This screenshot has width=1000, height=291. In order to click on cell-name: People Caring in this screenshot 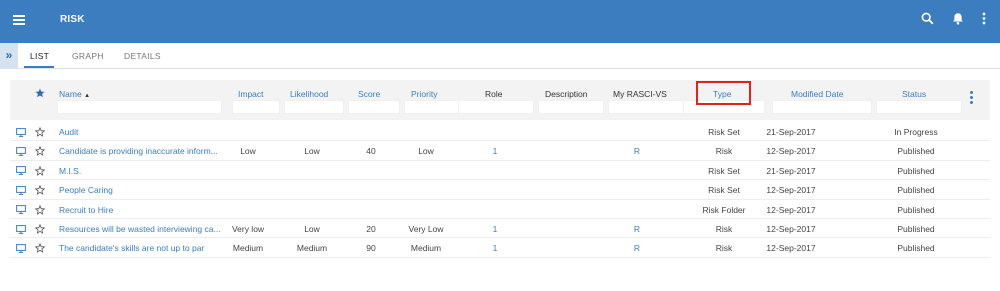, I will do `click(86, 190)`.